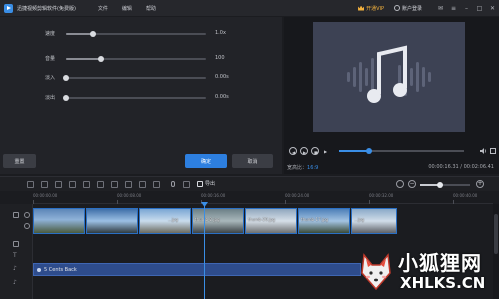  What do you see at coordinates (400, 184) in the screenshot?
I see `fit-icon` at bounding box center [400, 184].